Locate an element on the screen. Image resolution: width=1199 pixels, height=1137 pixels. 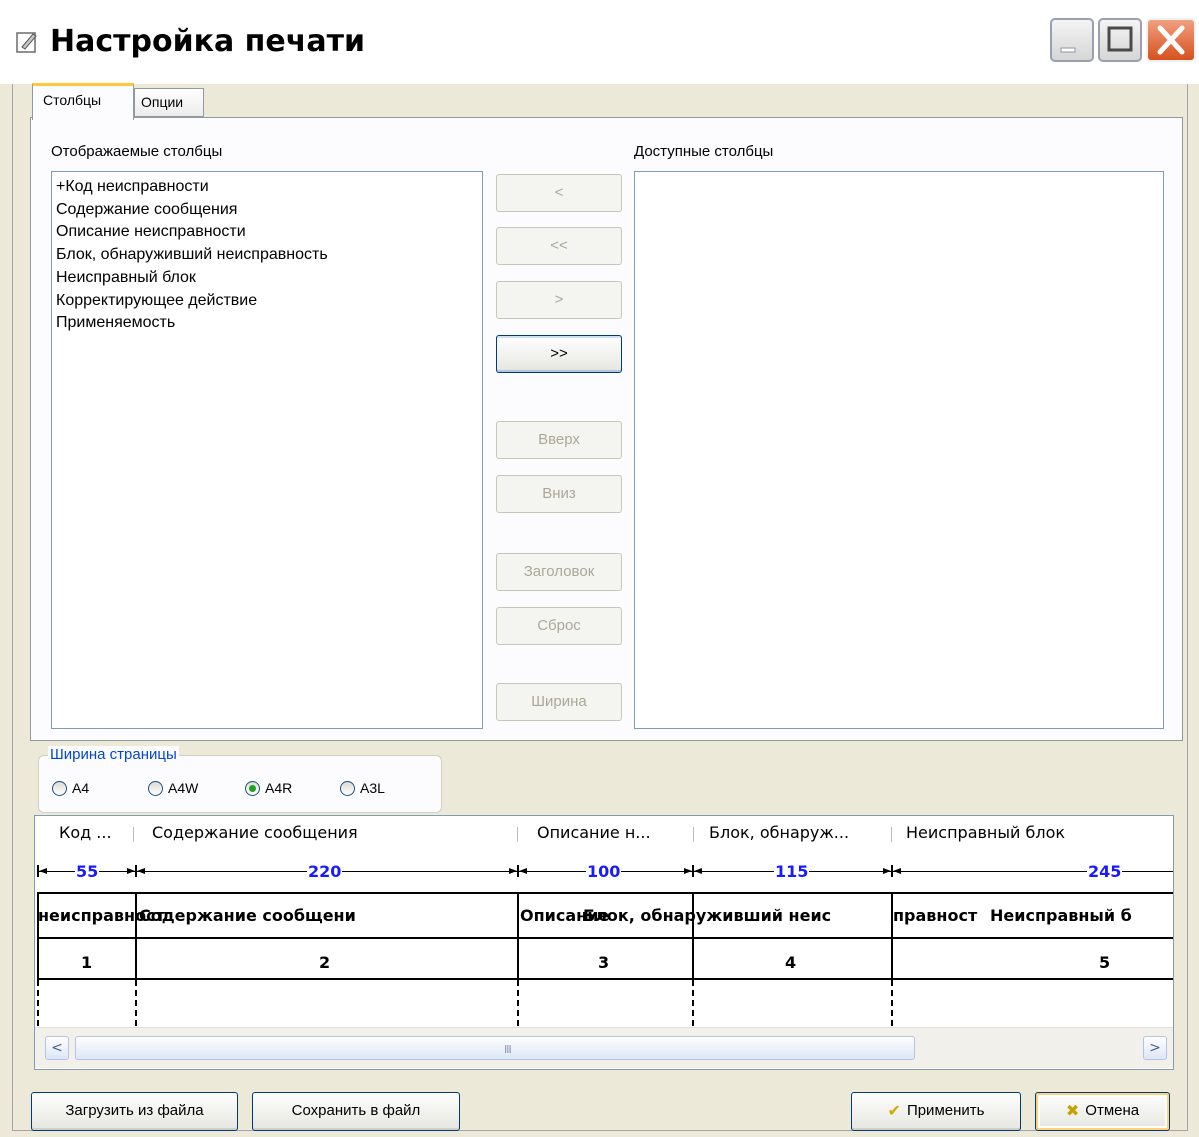
radio-a4r-label: A4R is located at coordinates (278, 788).